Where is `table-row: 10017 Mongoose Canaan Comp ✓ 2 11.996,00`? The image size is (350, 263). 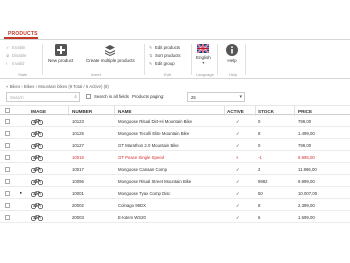 table-row: 10017 Mongoose Canaan Comp ✓ 2 11.996,00 is located at coordinates (175, 169).